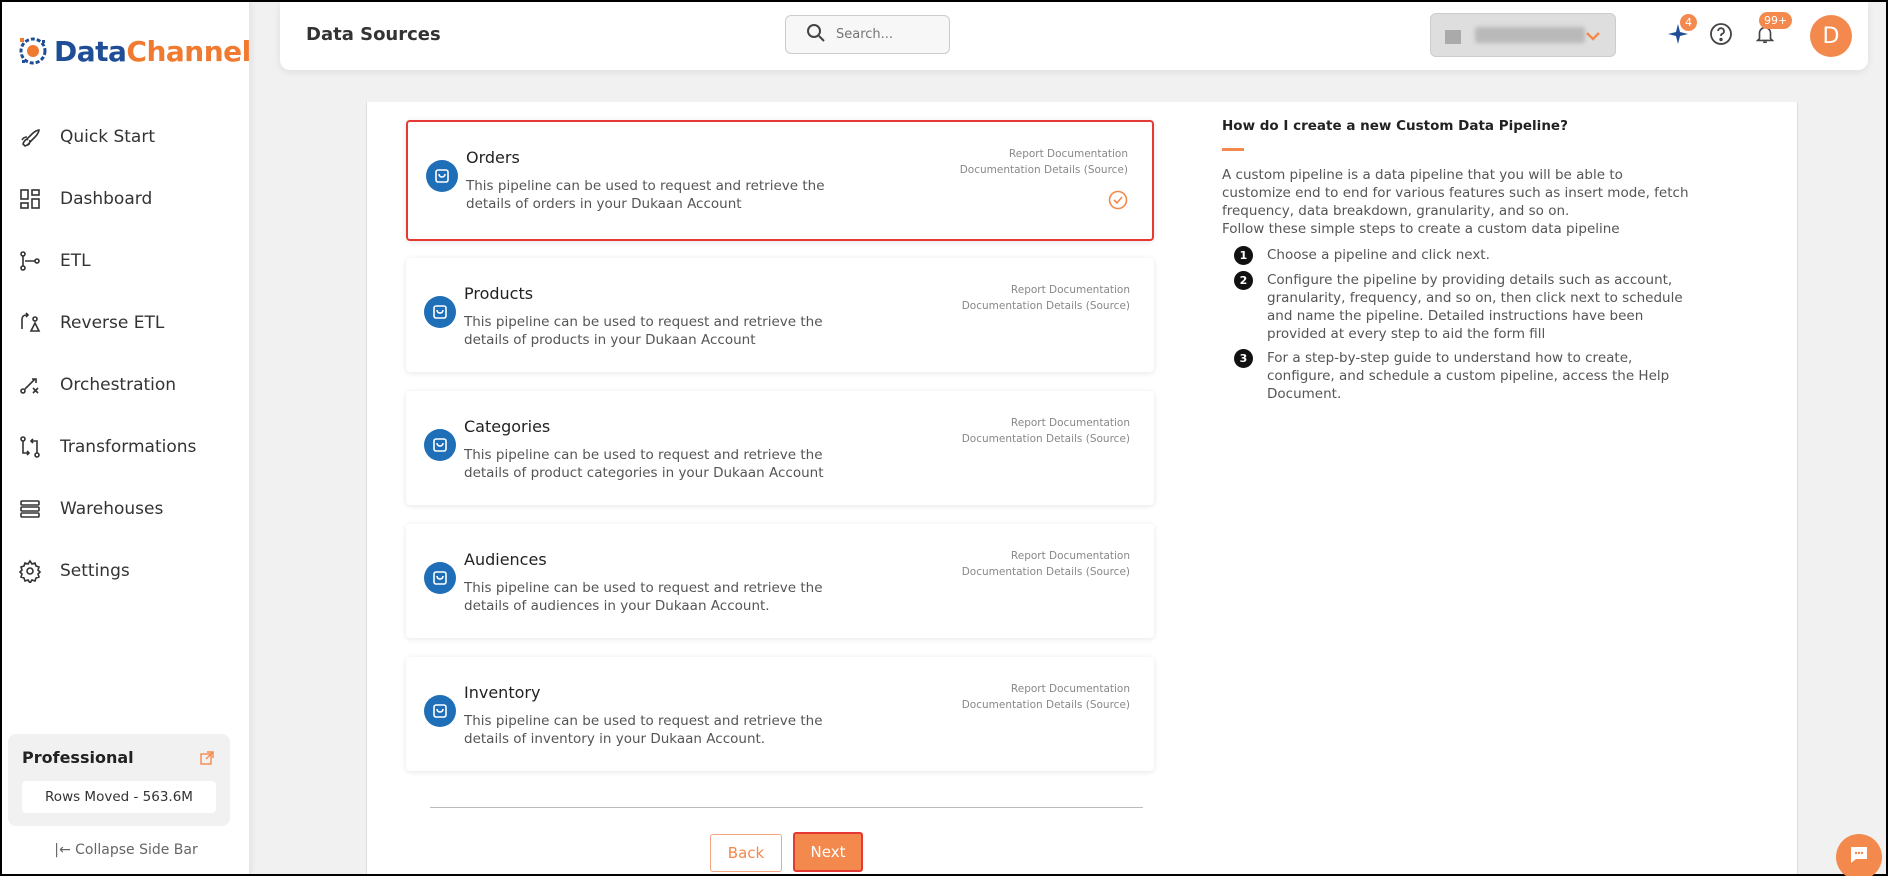 The height and width of the screenshot is (876, 1888). What do you see at coordinates (886, 34) in the screenshot?
I see `search-input` at bounding box center [886, 34].